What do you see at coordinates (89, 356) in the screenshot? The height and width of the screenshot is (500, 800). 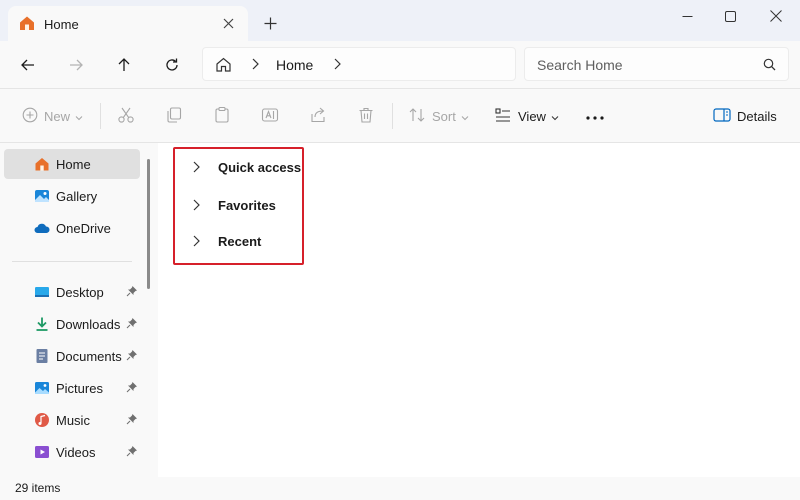 I see `sidebar-item-label: Documents` at bounding box center [89, 356].